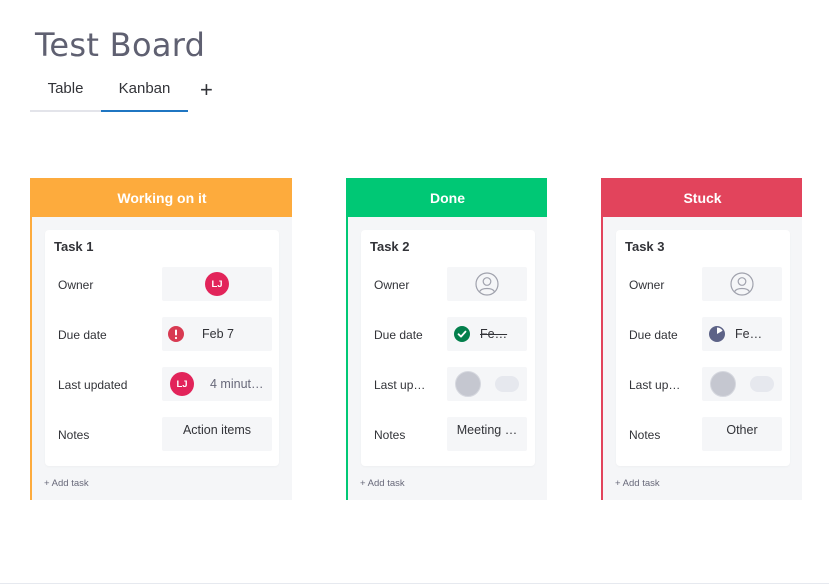 This screenshot has height=584, width=829. I want to click on card-title: Task 1, so click(74, 246).